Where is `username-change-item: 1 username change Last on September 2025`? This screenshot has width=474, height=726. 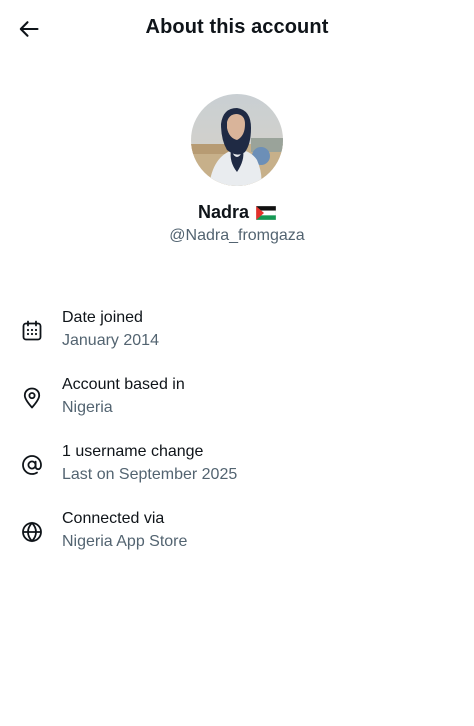 username-change-item: 1 username change Last on September 2025 is located at coordinates (237, 468).